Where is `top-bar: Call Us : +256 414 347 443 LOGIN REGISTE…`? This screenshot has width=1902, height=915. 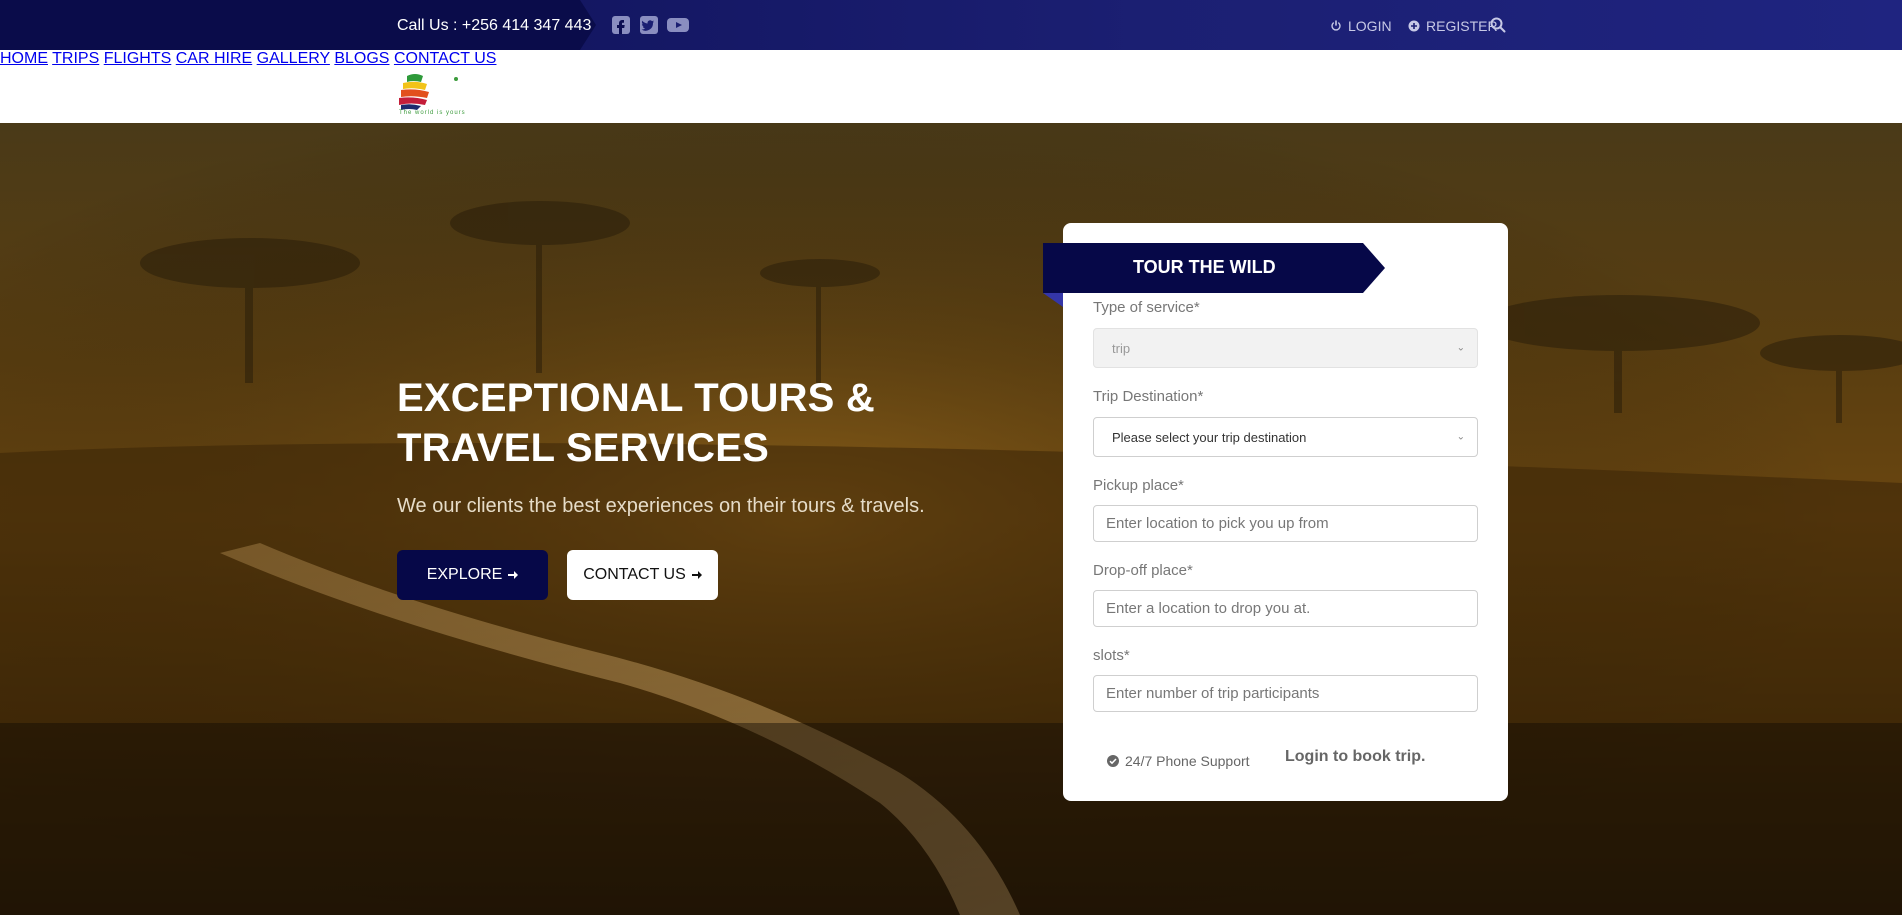
top-bar: Call Us : +256 414 347 443 LOGIN REGISTE… is located at coordinates (951, 25).